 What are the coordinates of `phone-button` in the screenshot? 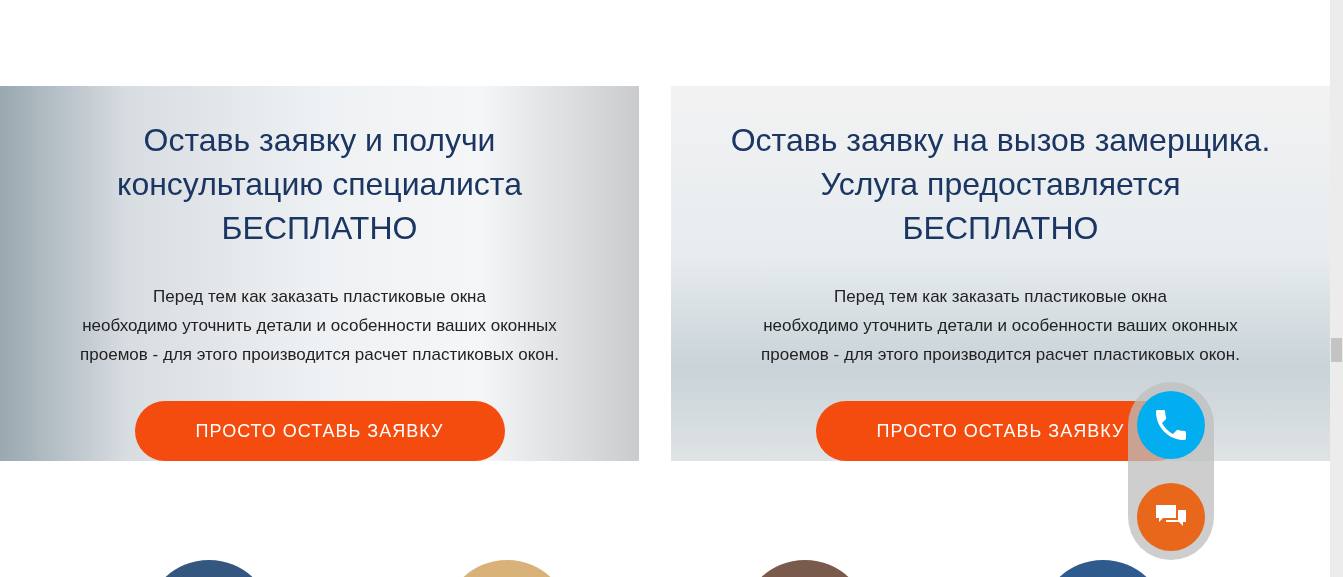 It's located at (1171, 425).